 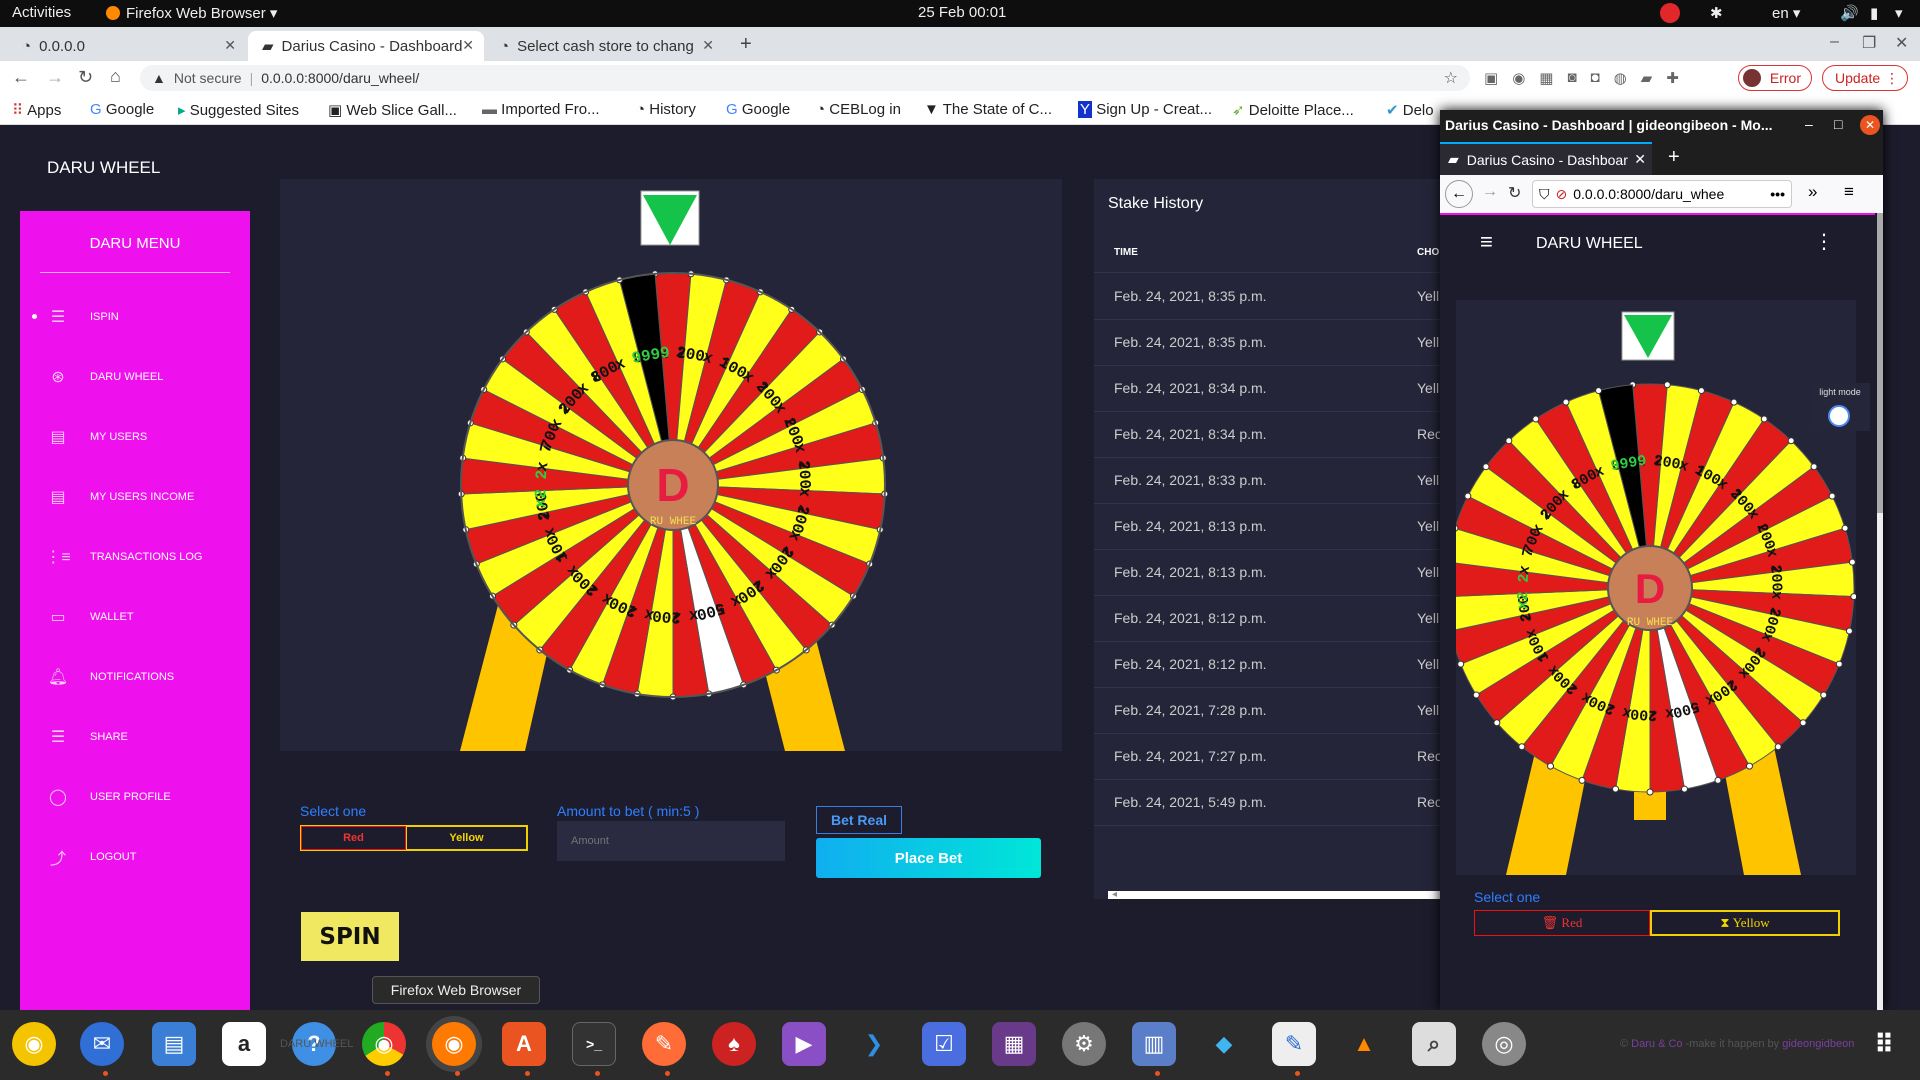 What do you see at coordinates (962, 12) in the screenshot?
I see `clock: 25 Feb 00:01` at bounding box center [962, 12].